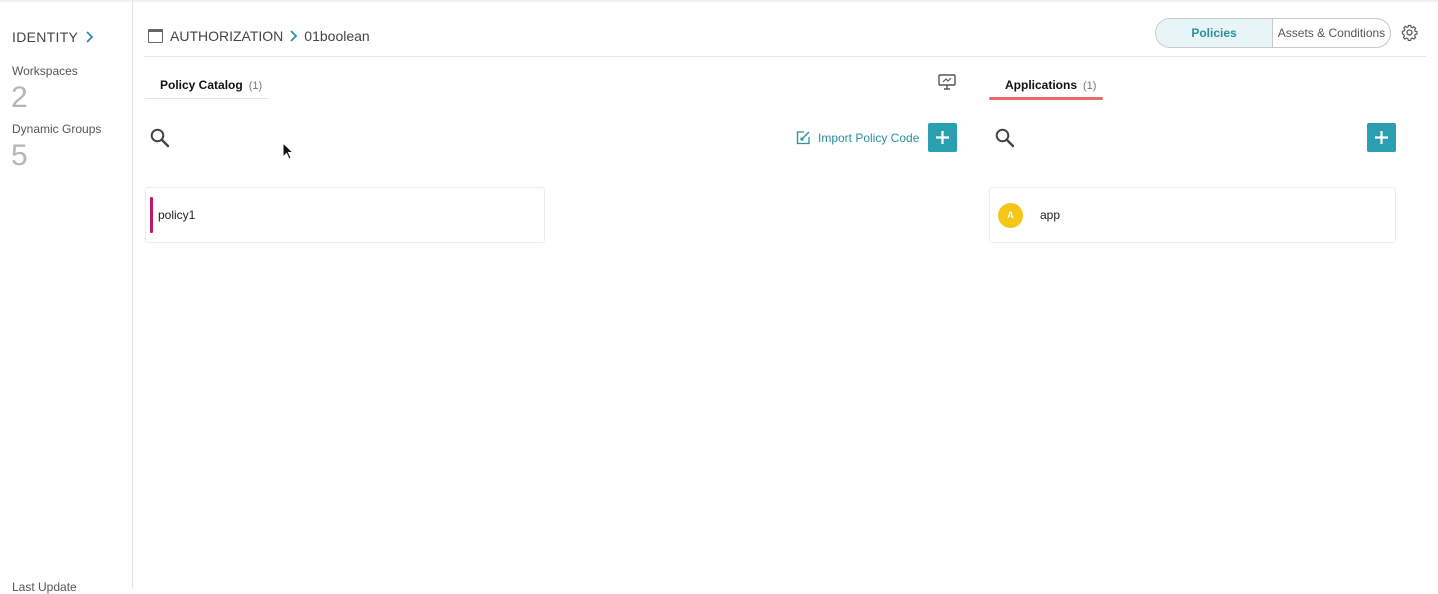 Image resolution: width=1438 pixels, height=594 pixels. Describe the element at coordinates (947, 82) in the screenshot. I see `monitor-icon` at that location.